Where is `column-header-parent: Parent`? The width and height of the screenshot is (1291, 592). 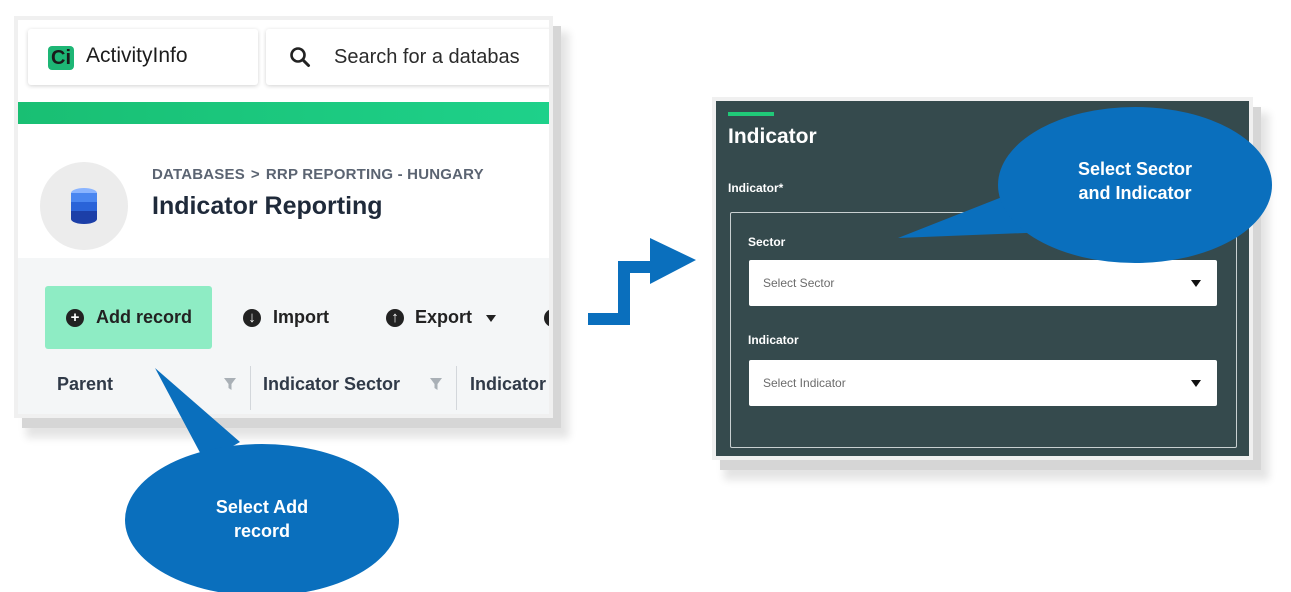
column-header-parent: Parent is located at coordinates (85, 384).